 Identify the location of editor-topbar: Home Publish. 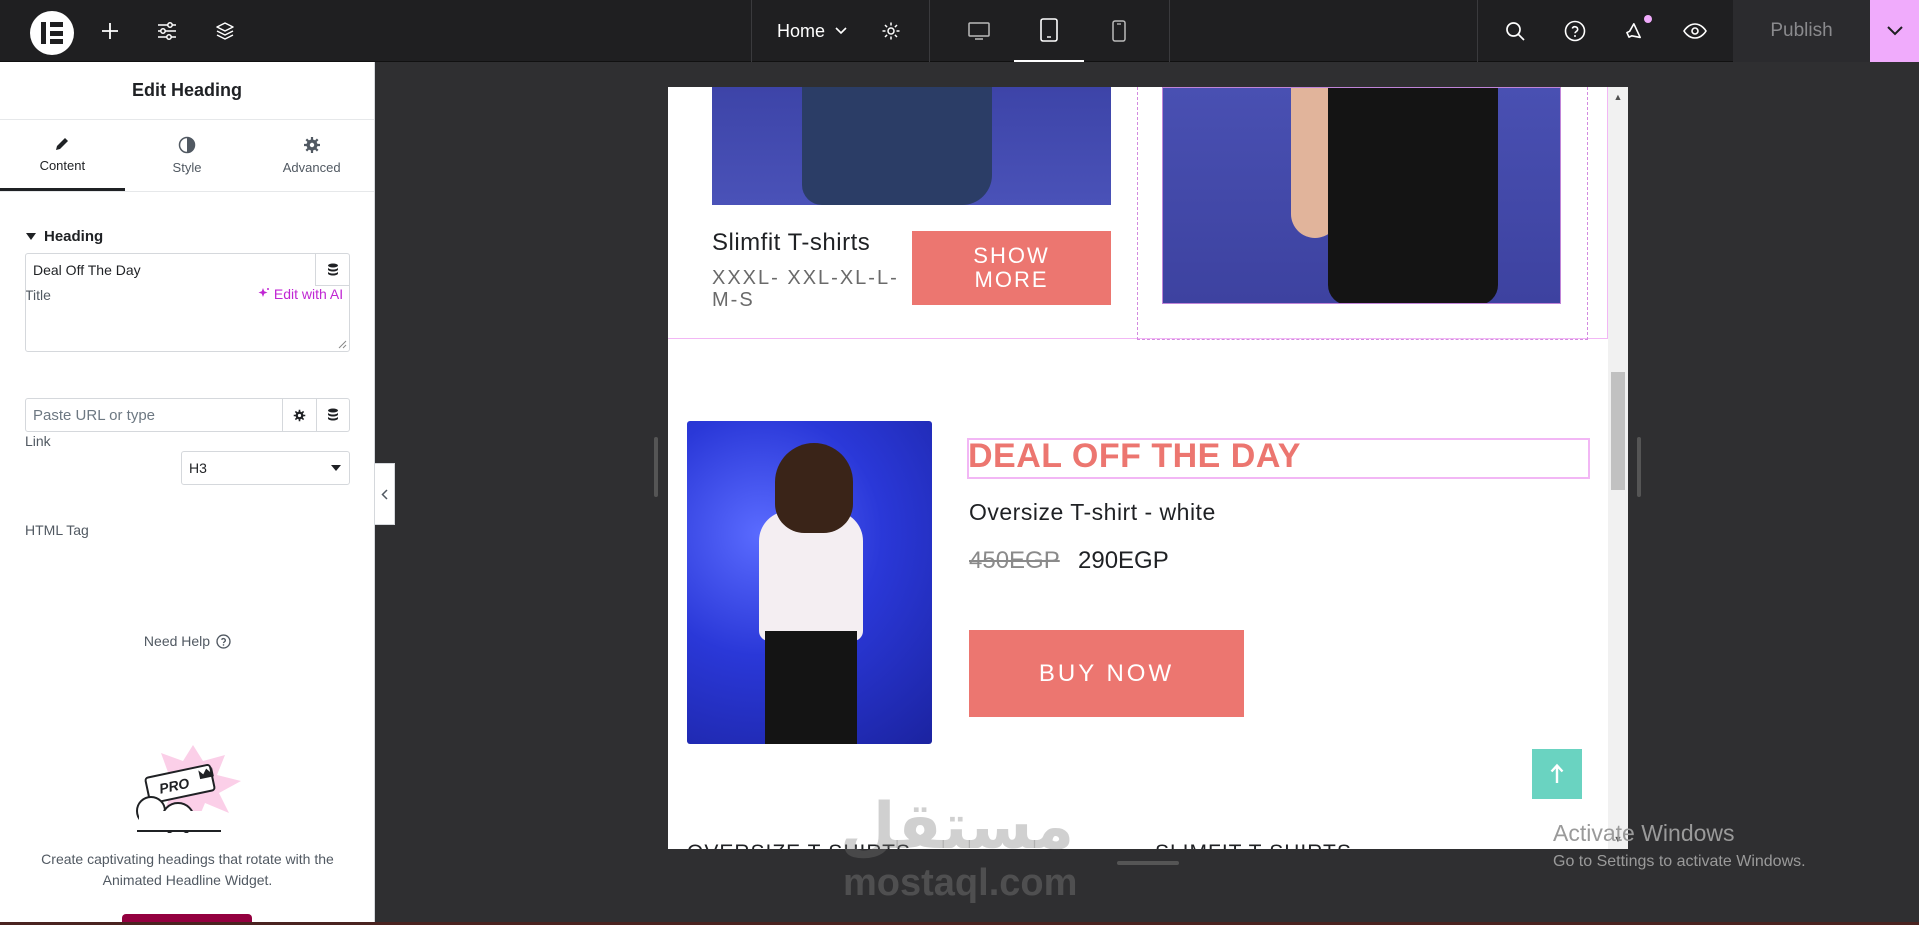
(959, 31).